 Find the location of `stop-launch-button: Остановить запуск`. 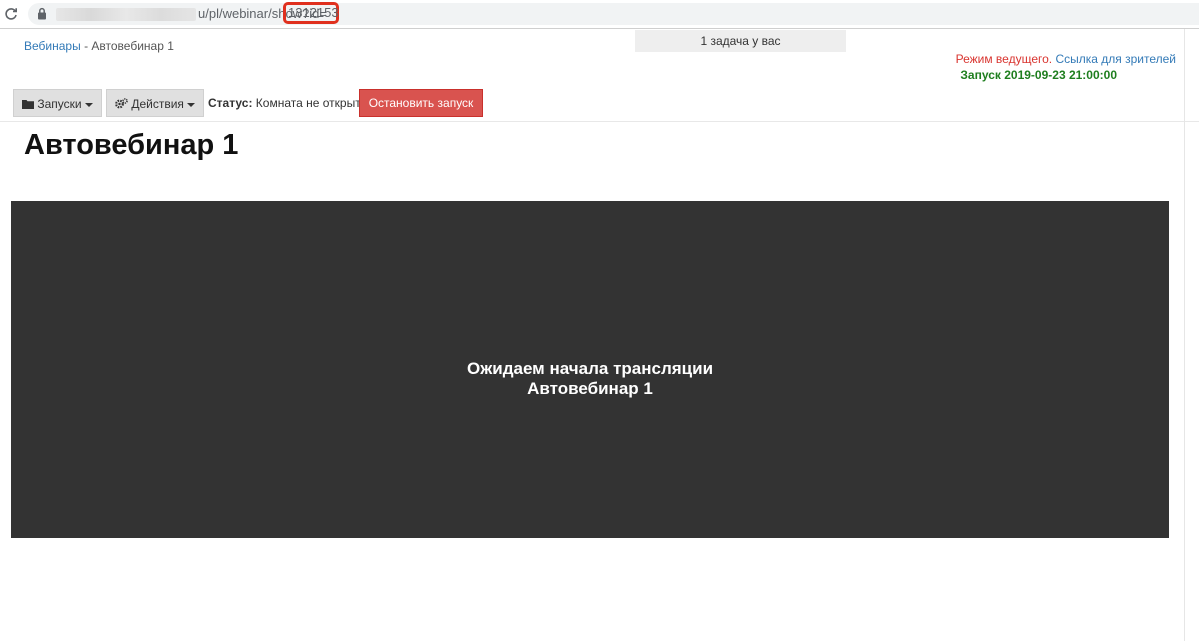

stop-launch-button: Остановить запуск is located at coordinates (421, 103).